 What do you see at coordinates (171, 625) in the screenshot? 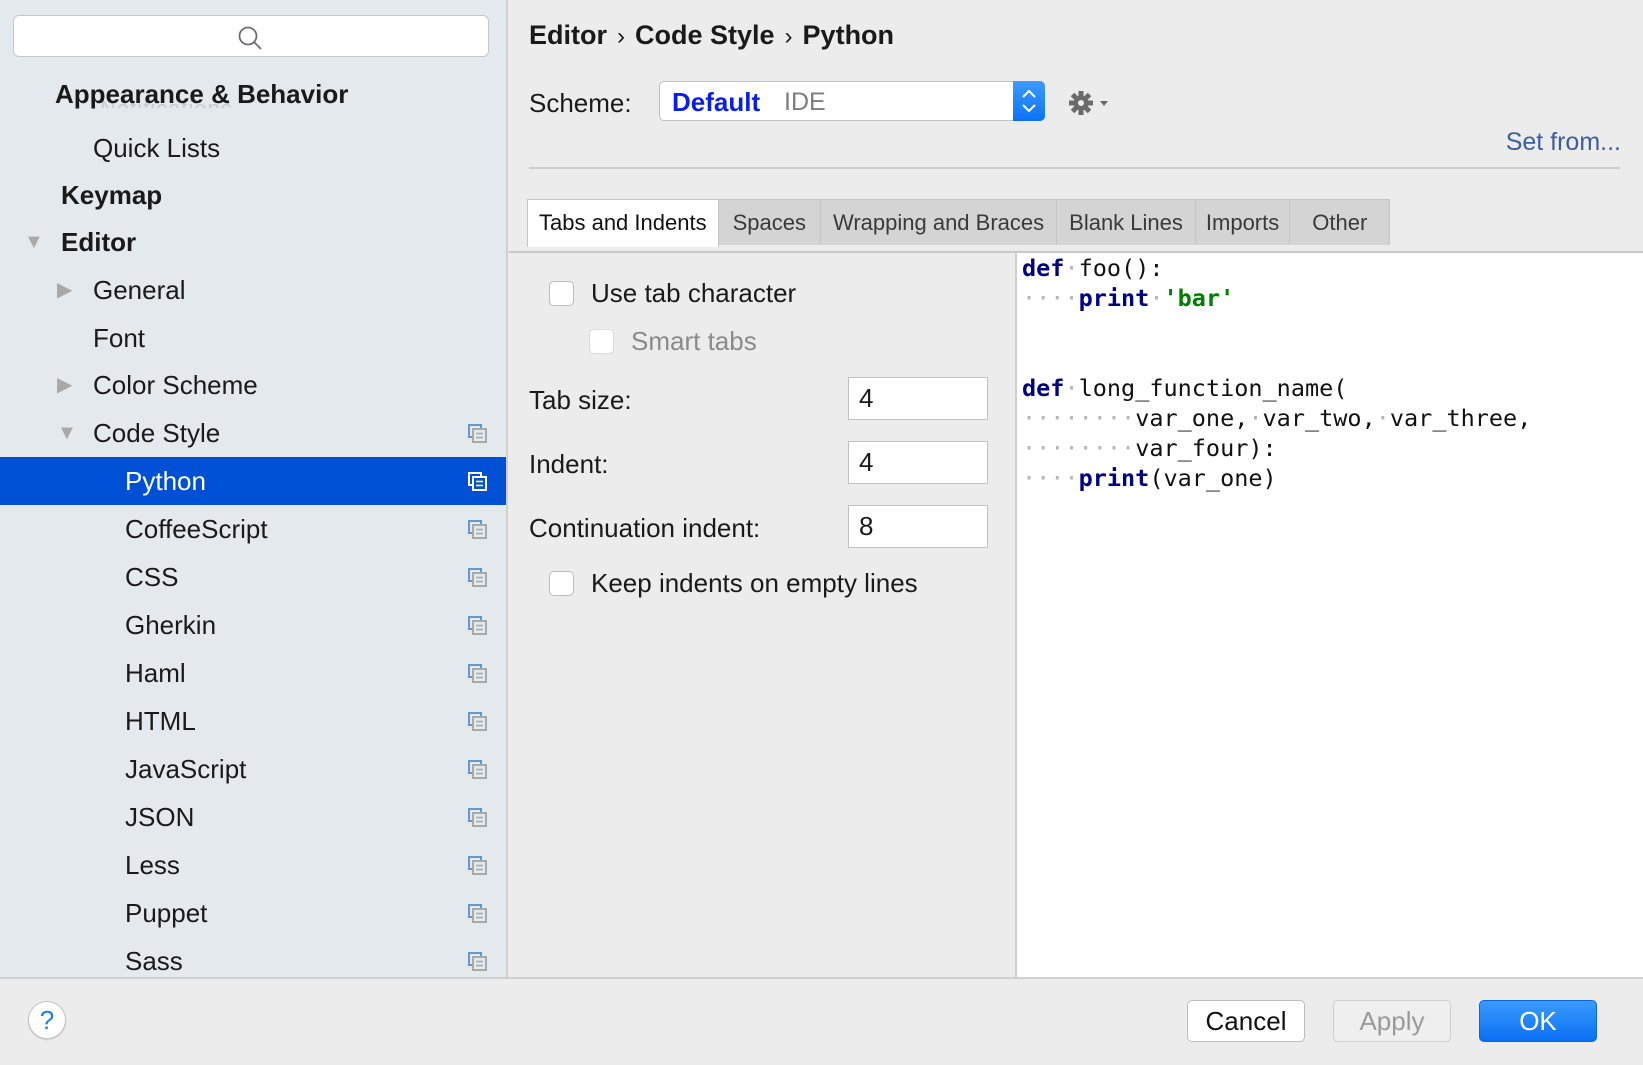
I see `sidebar-item-label: Gherkin` at bounding box center [171, 625].